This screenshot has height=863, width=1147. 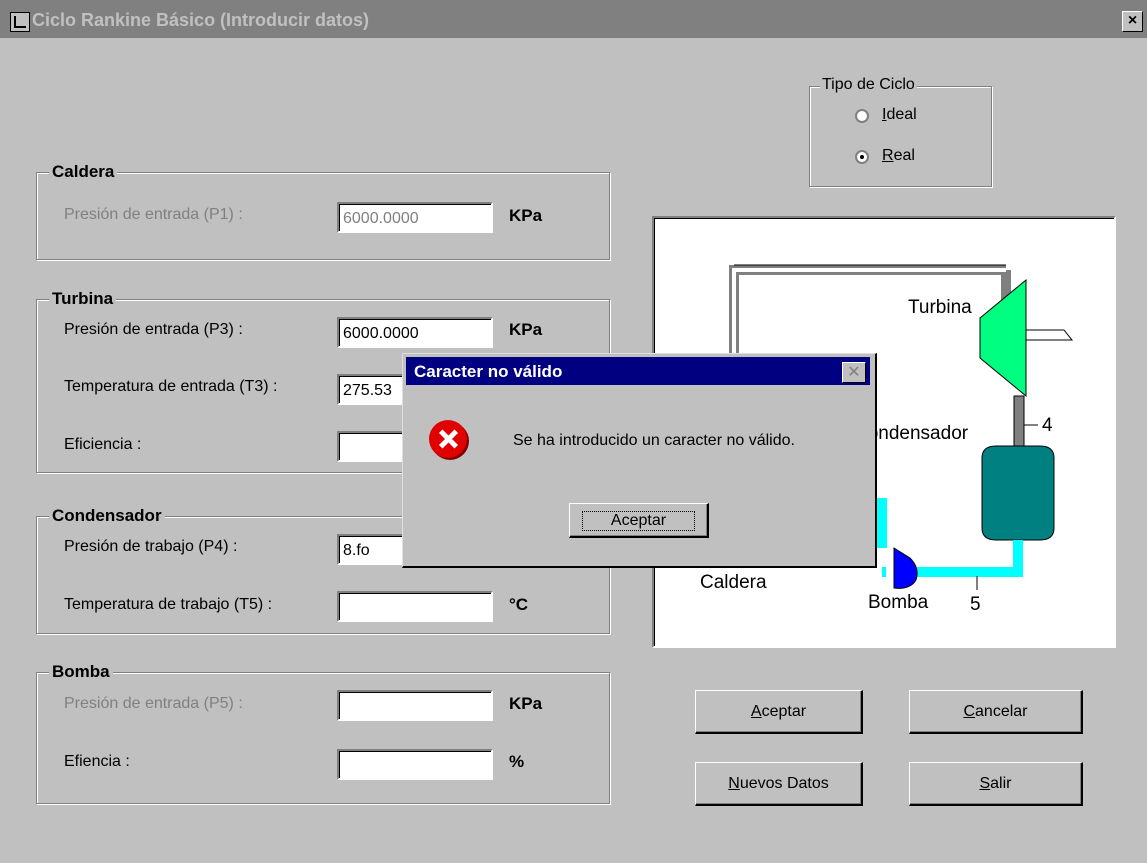 What do you see at coordinates (526, 703) in the screenshot?
I see `p5-unit: KPa` at bounding box center [526, 703].